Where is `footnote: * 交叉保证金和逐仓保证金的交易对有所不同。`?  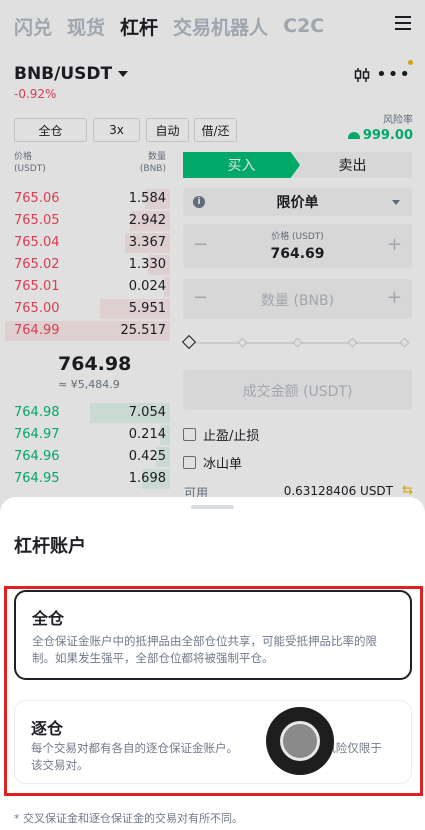 footnote: * 交叉保证金和逐仓保证金的交易对有所不同。 is located at coordinates (128, 818).